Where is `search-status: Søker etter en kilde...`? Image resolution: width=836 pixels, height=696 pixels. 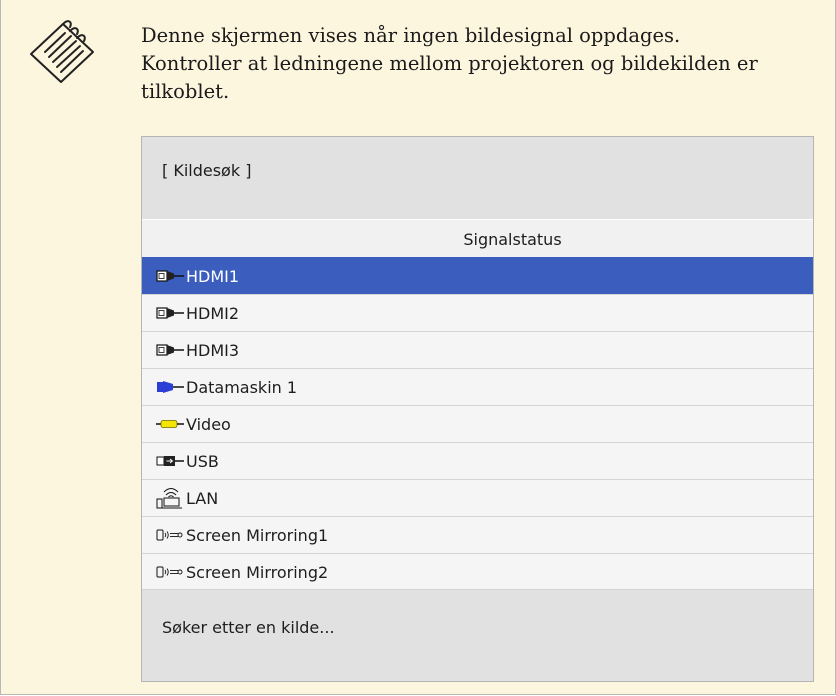 search-status: Søker etter en kilde... is located at coordinates (477, 635).